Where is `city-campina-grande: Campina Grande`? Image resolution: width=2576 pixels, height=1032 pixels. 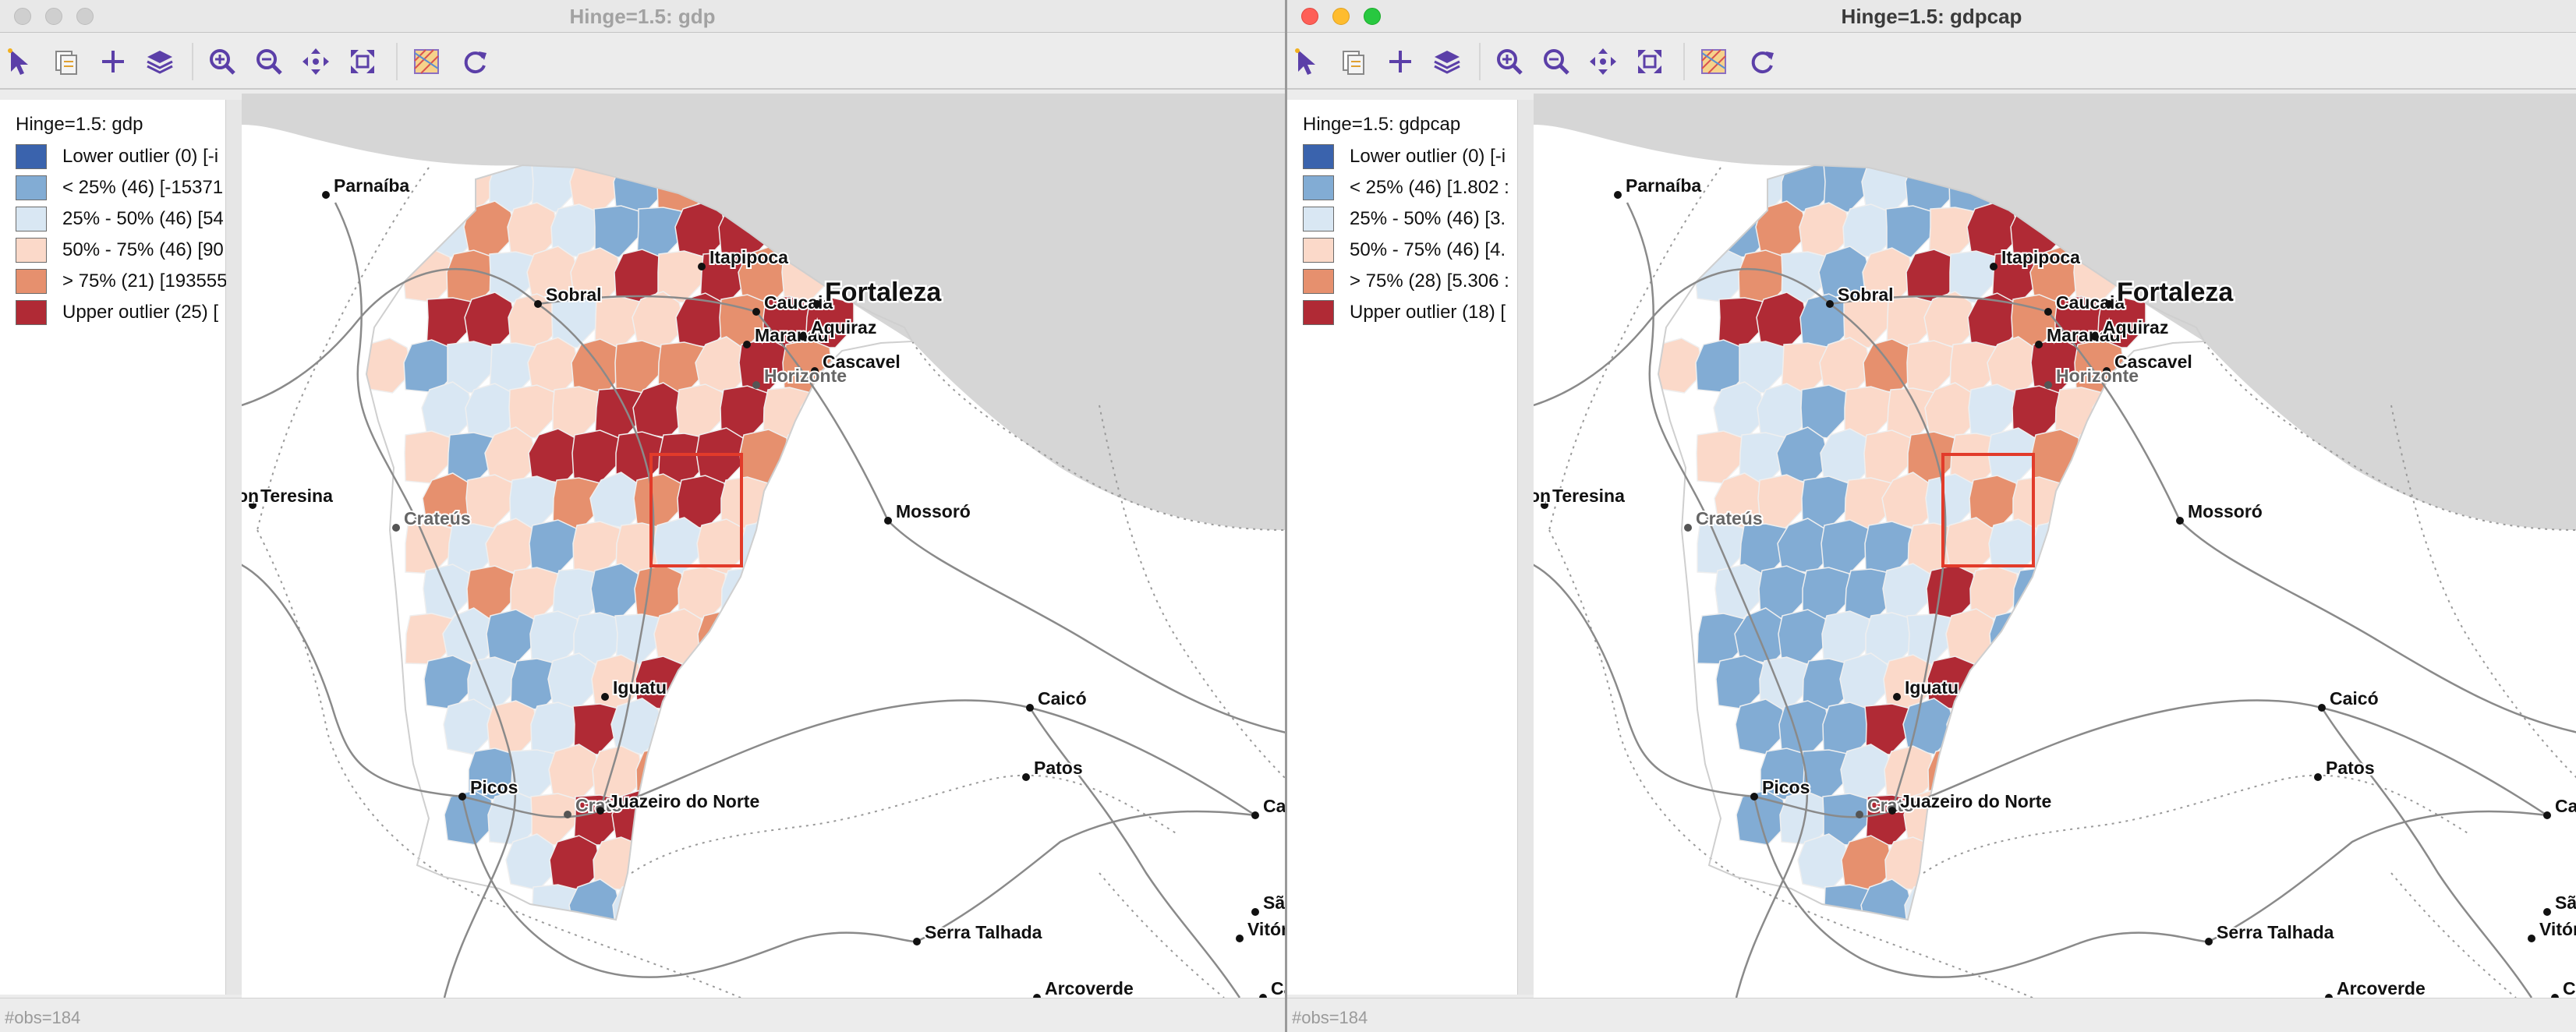 city-campina-grande: Campina Grande is located at coordinates (2559, 806).